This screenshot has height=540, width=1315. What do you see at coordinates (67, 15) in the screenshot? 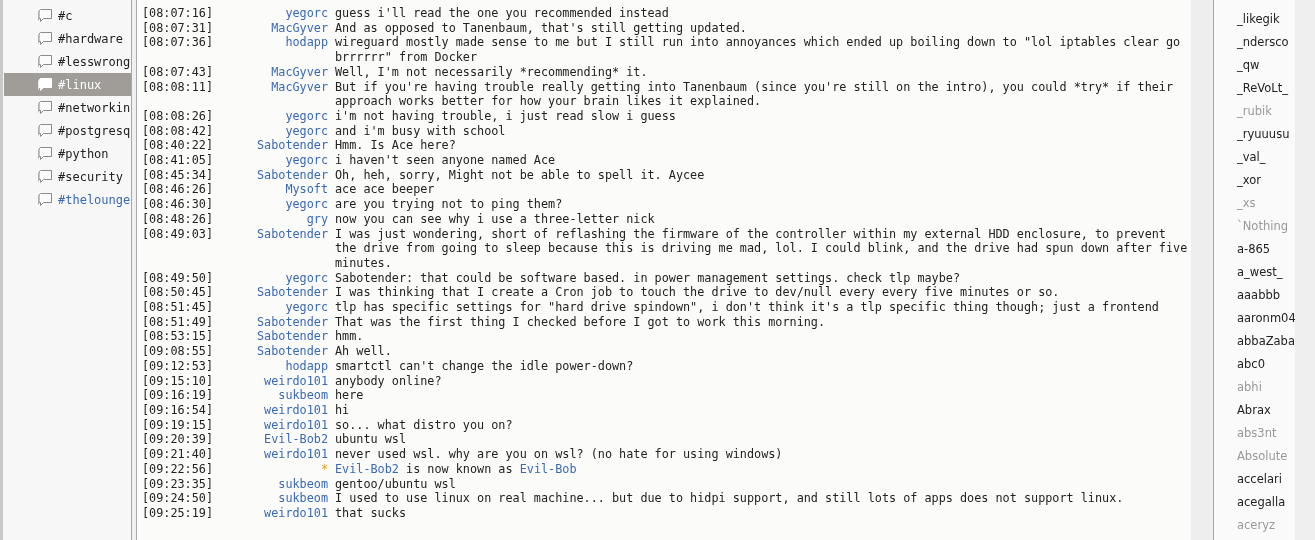
I see `channel-item: #c` at bounding box center [67, 15].